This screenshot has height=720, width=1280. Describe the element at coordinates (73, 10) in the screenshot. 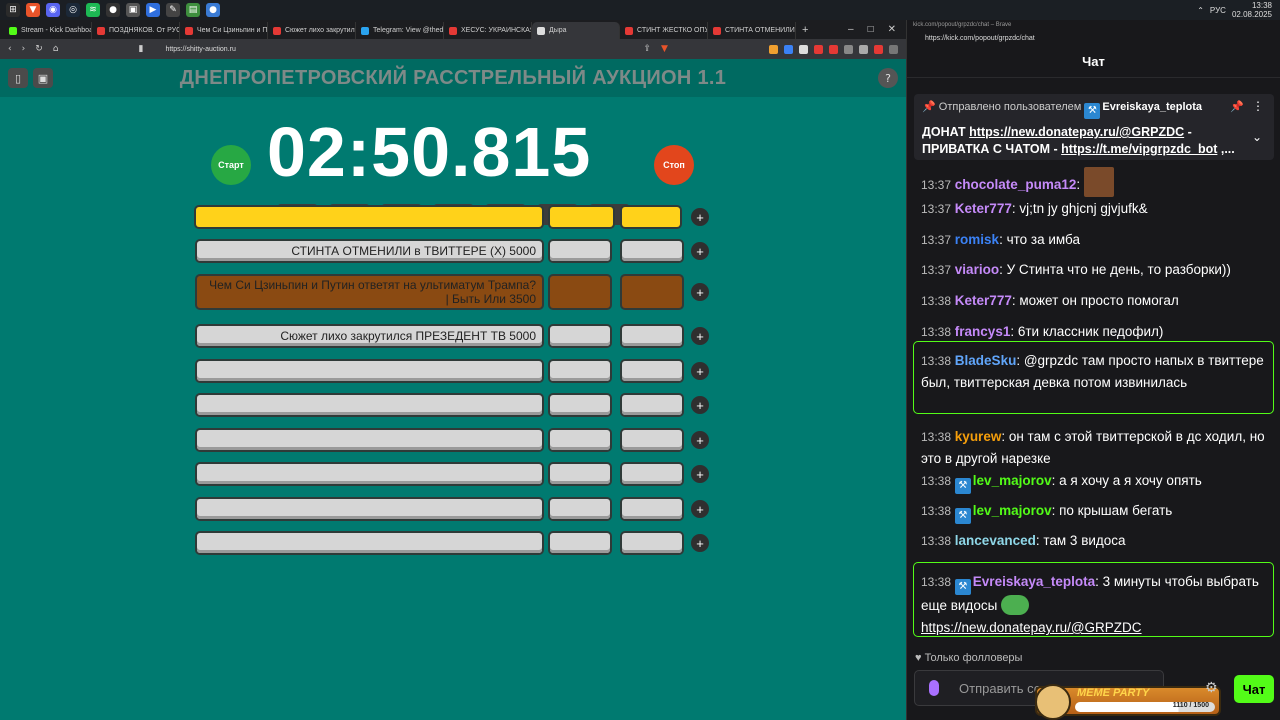

I see `steam-icon: ◎` at that location.